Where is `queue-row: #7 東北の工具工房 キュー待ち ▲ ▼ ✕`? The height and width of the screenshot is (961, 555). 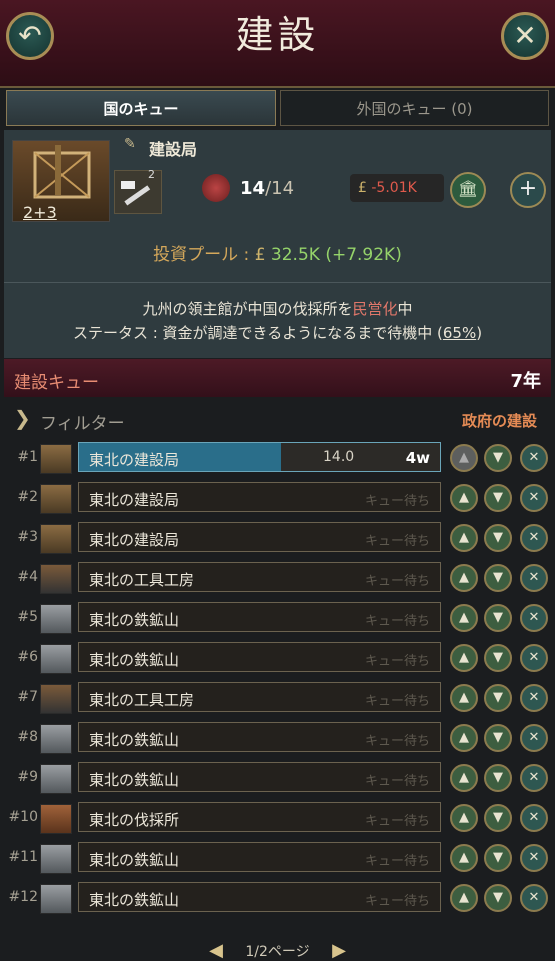
queue-row: #7 東北の工具工房 キュー待ち ▲ ▼ ✕ is located at coordinates (277, 698).